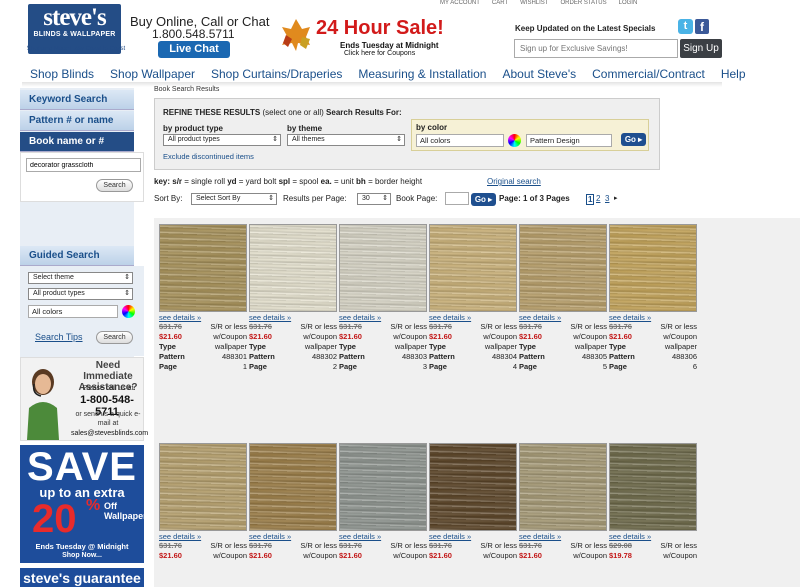 The height and width of the screenshot is (587, 800). I want to click on assist-email: sales@stevesblinds.com, so click(109, 433).